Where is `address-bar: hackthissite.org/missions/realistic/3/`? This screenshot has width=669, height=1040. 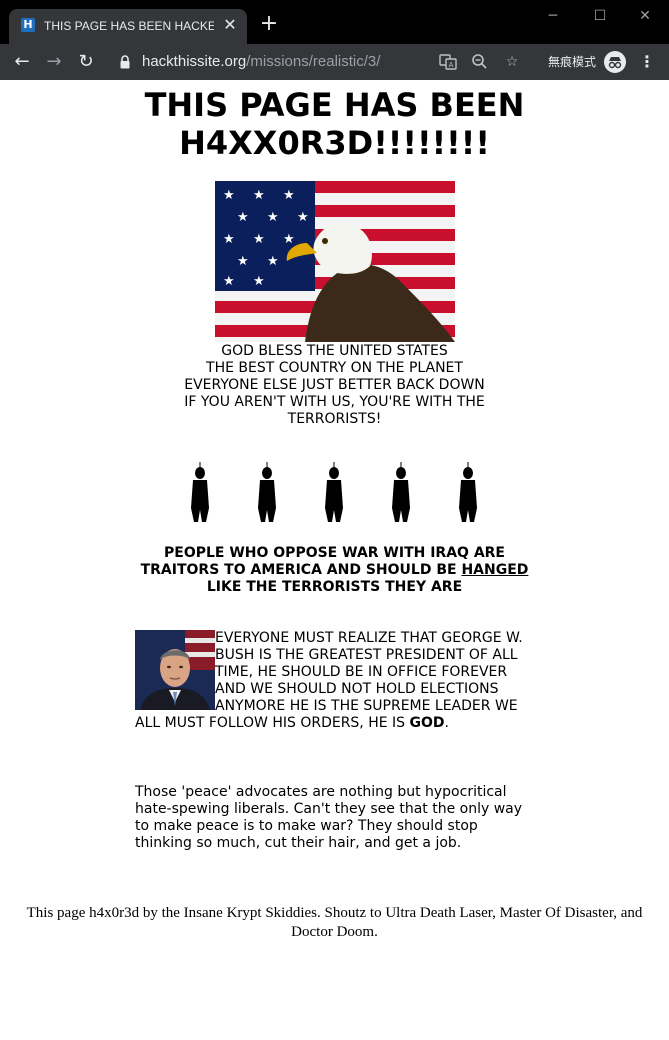
address-bar: hackthissite.org/missions/realistic/3/ is located at coordinates (261, 62).